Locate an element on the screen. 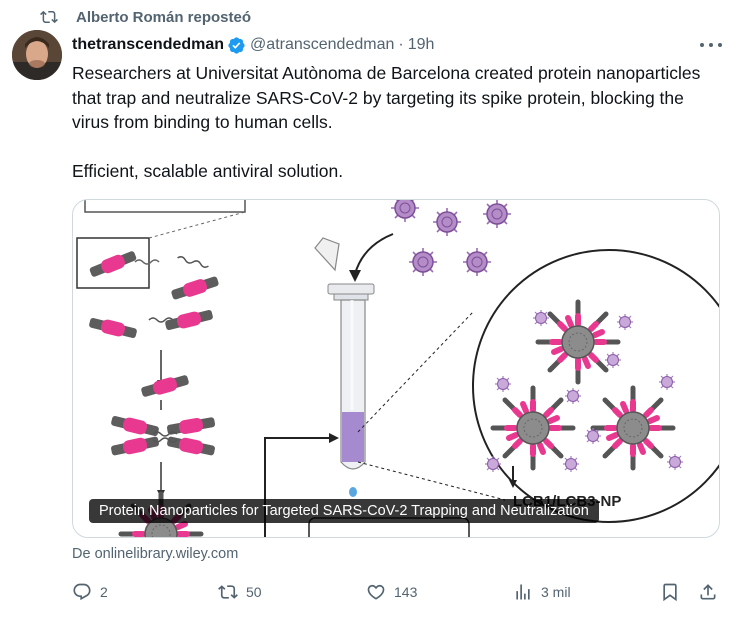 This screenshot has height=620, width=744. avatar is located at coordinates (37, 55).